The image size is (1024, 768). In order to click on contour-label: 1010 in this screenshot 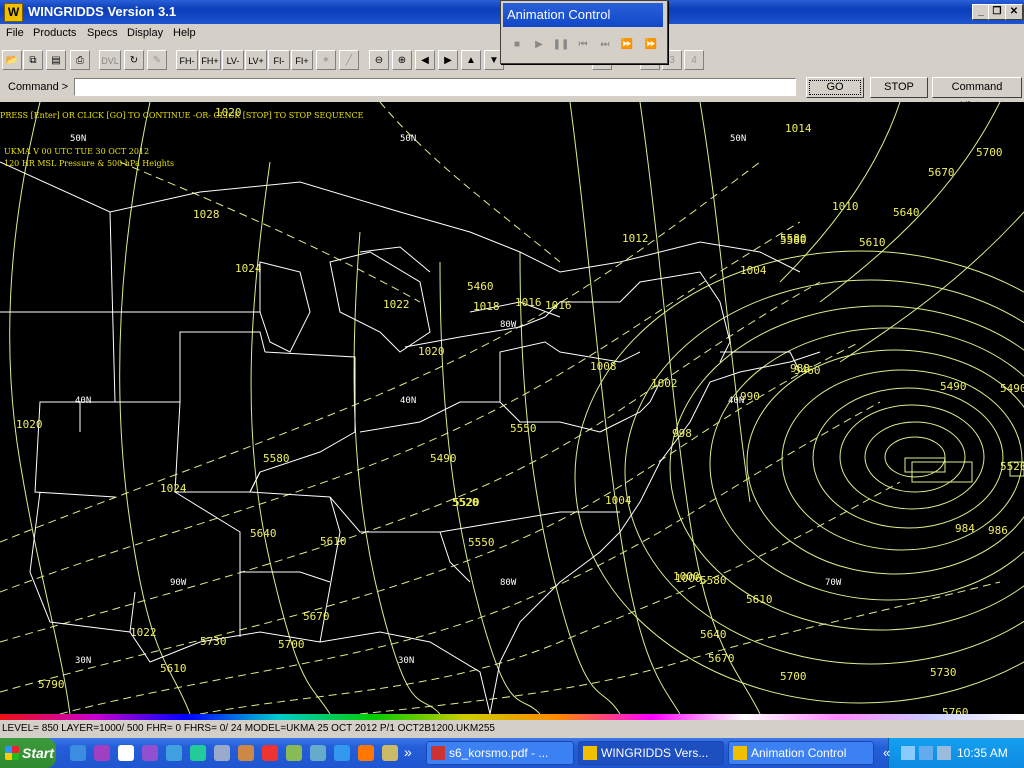, I will do `click(845, 206)`.